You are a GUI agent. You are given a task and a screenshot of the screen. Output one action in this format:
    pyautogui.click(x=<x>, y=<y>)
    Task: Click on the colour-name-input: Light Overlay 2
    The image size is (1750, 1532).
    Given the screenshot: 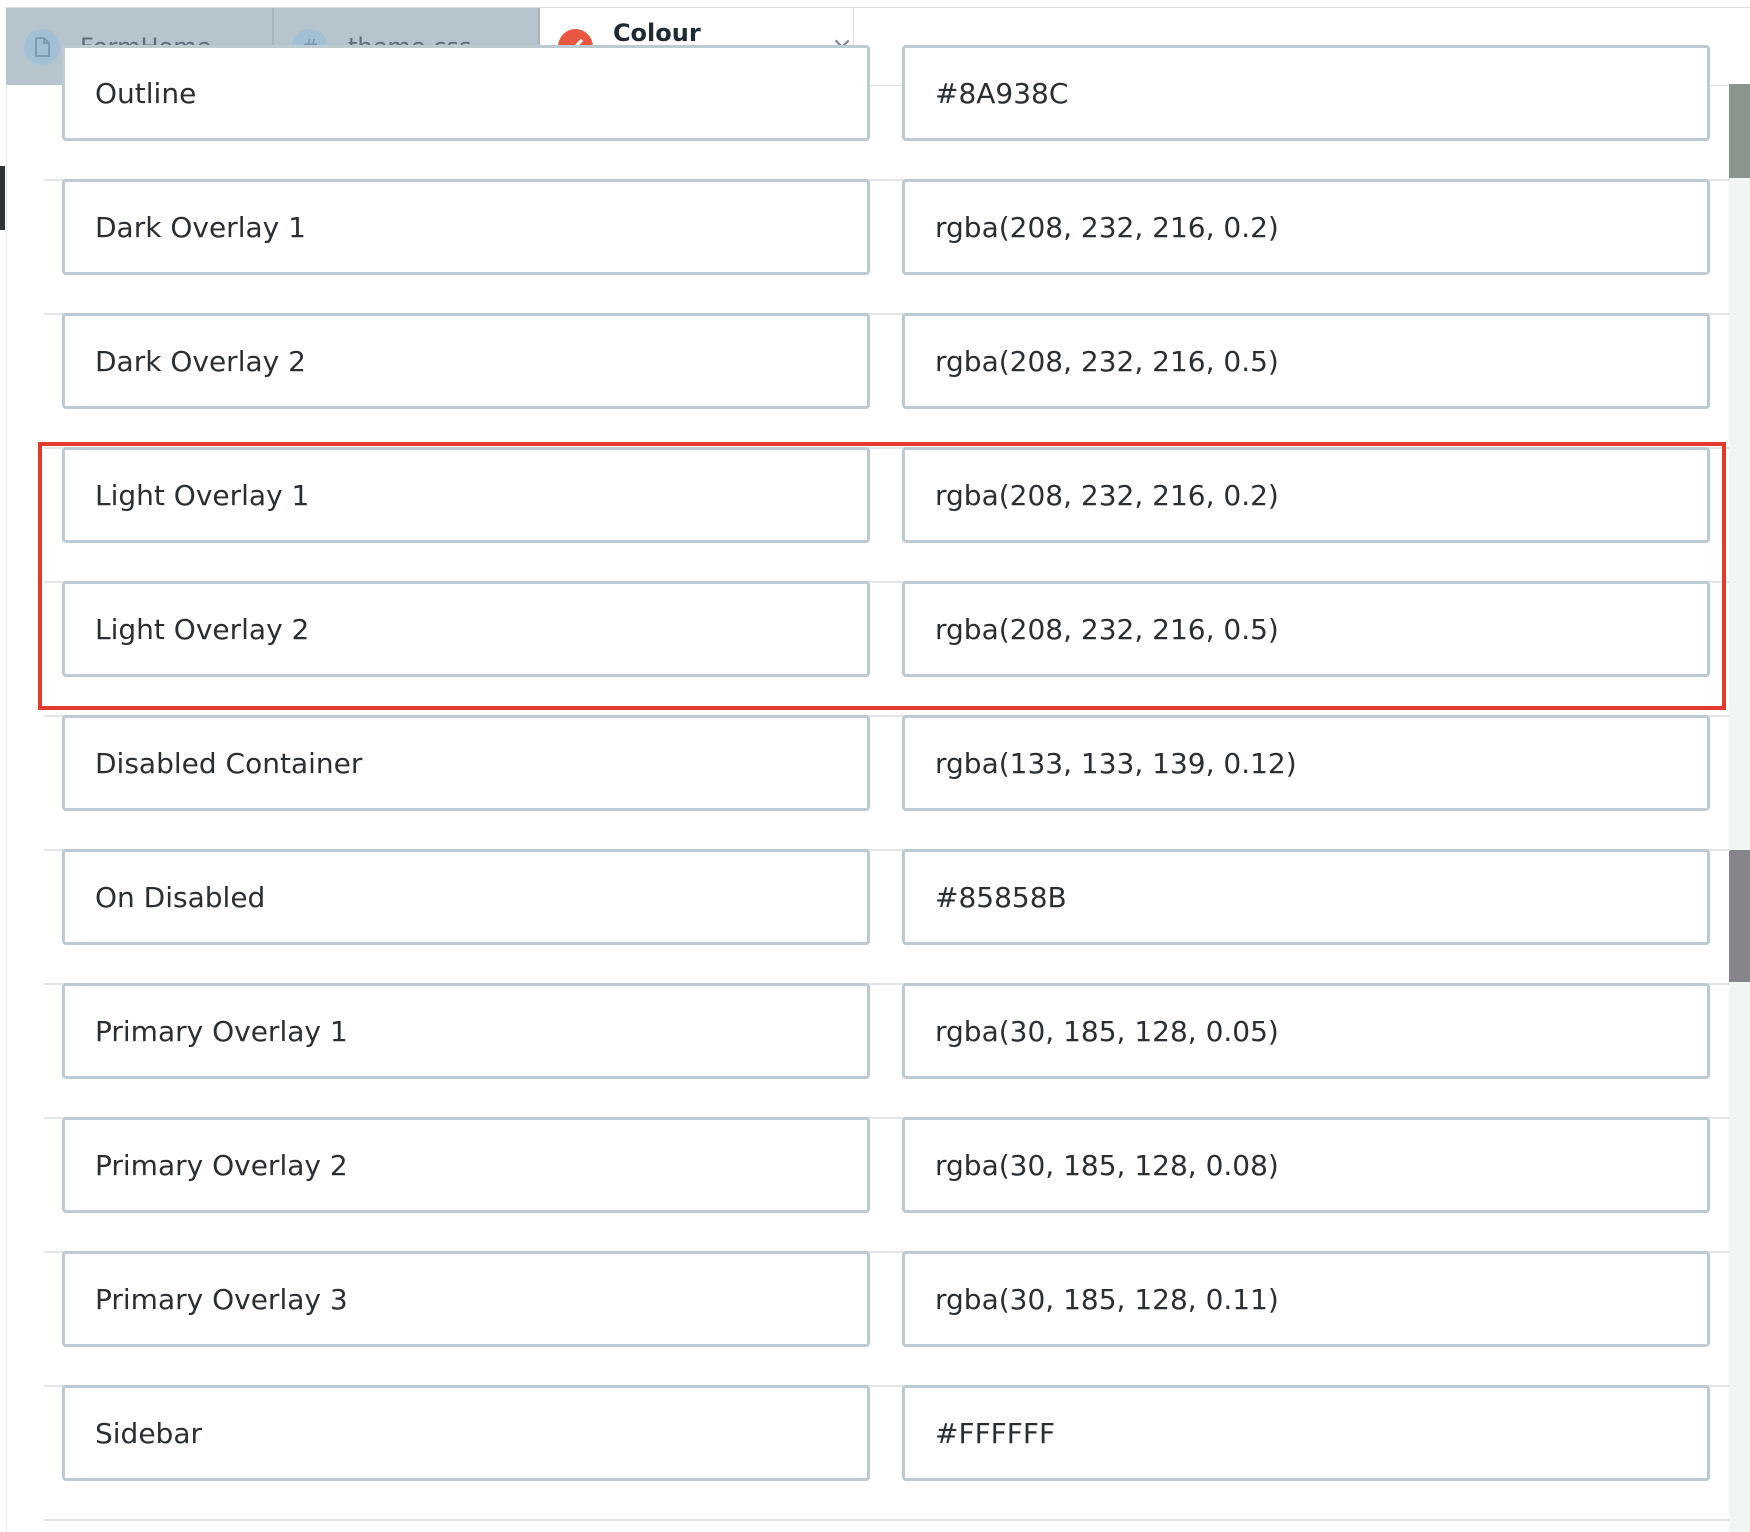 What is the action you would take?
    pyautogui.click(x=466, y=629)
    